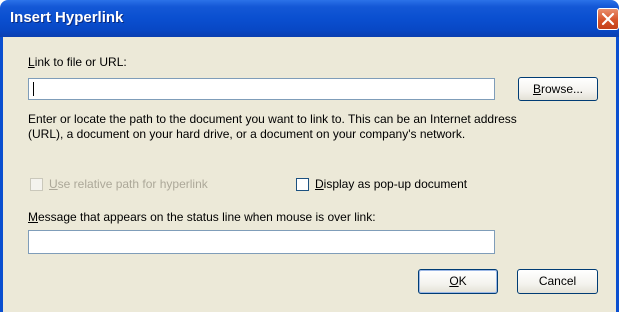 This screenshot has height=312, width=619. What do you see at coordinates (309, 18) in the screenshot?
I see `title-bar: Insert Hyperlink` at bounding box center [309, 18].